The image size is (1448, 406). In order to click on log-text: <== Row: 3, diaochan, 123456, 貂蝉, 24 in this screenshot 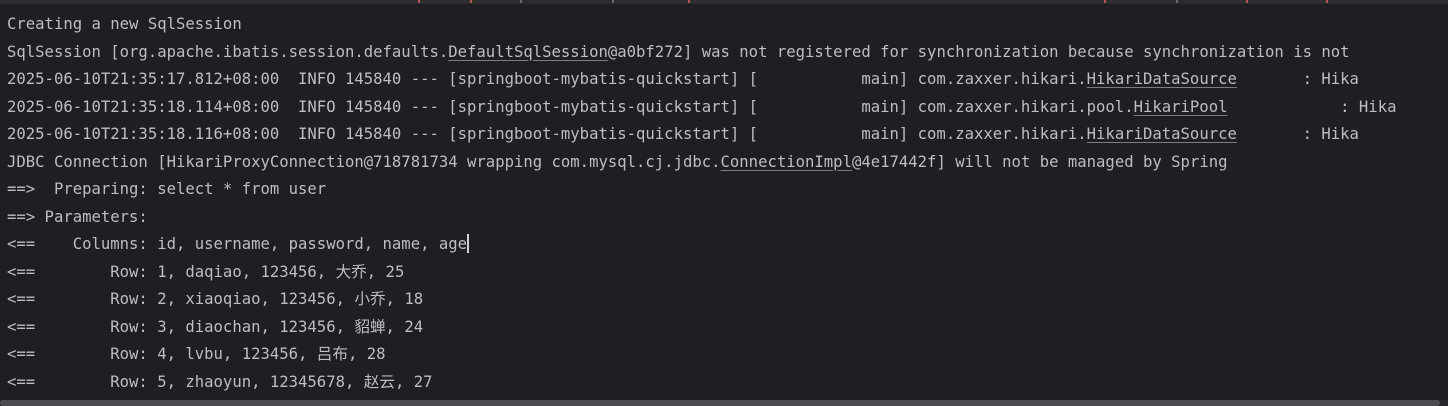, I will do `click(215, 326)`.